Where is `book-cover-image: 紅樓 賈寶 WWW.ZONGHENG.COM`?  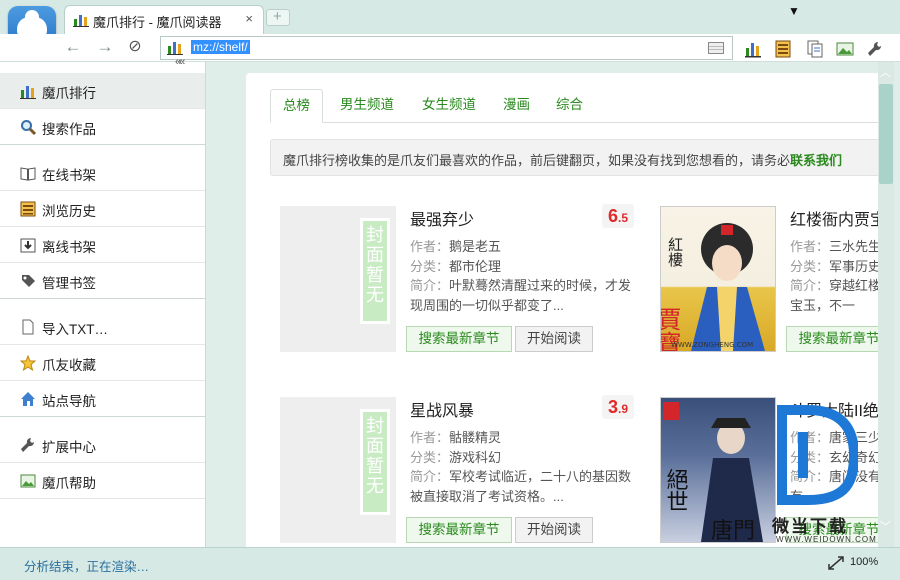 book-cover-image: 紅樓 賈寶 WWW.ZONGHENG.COM is located at coordinates (714, 280).